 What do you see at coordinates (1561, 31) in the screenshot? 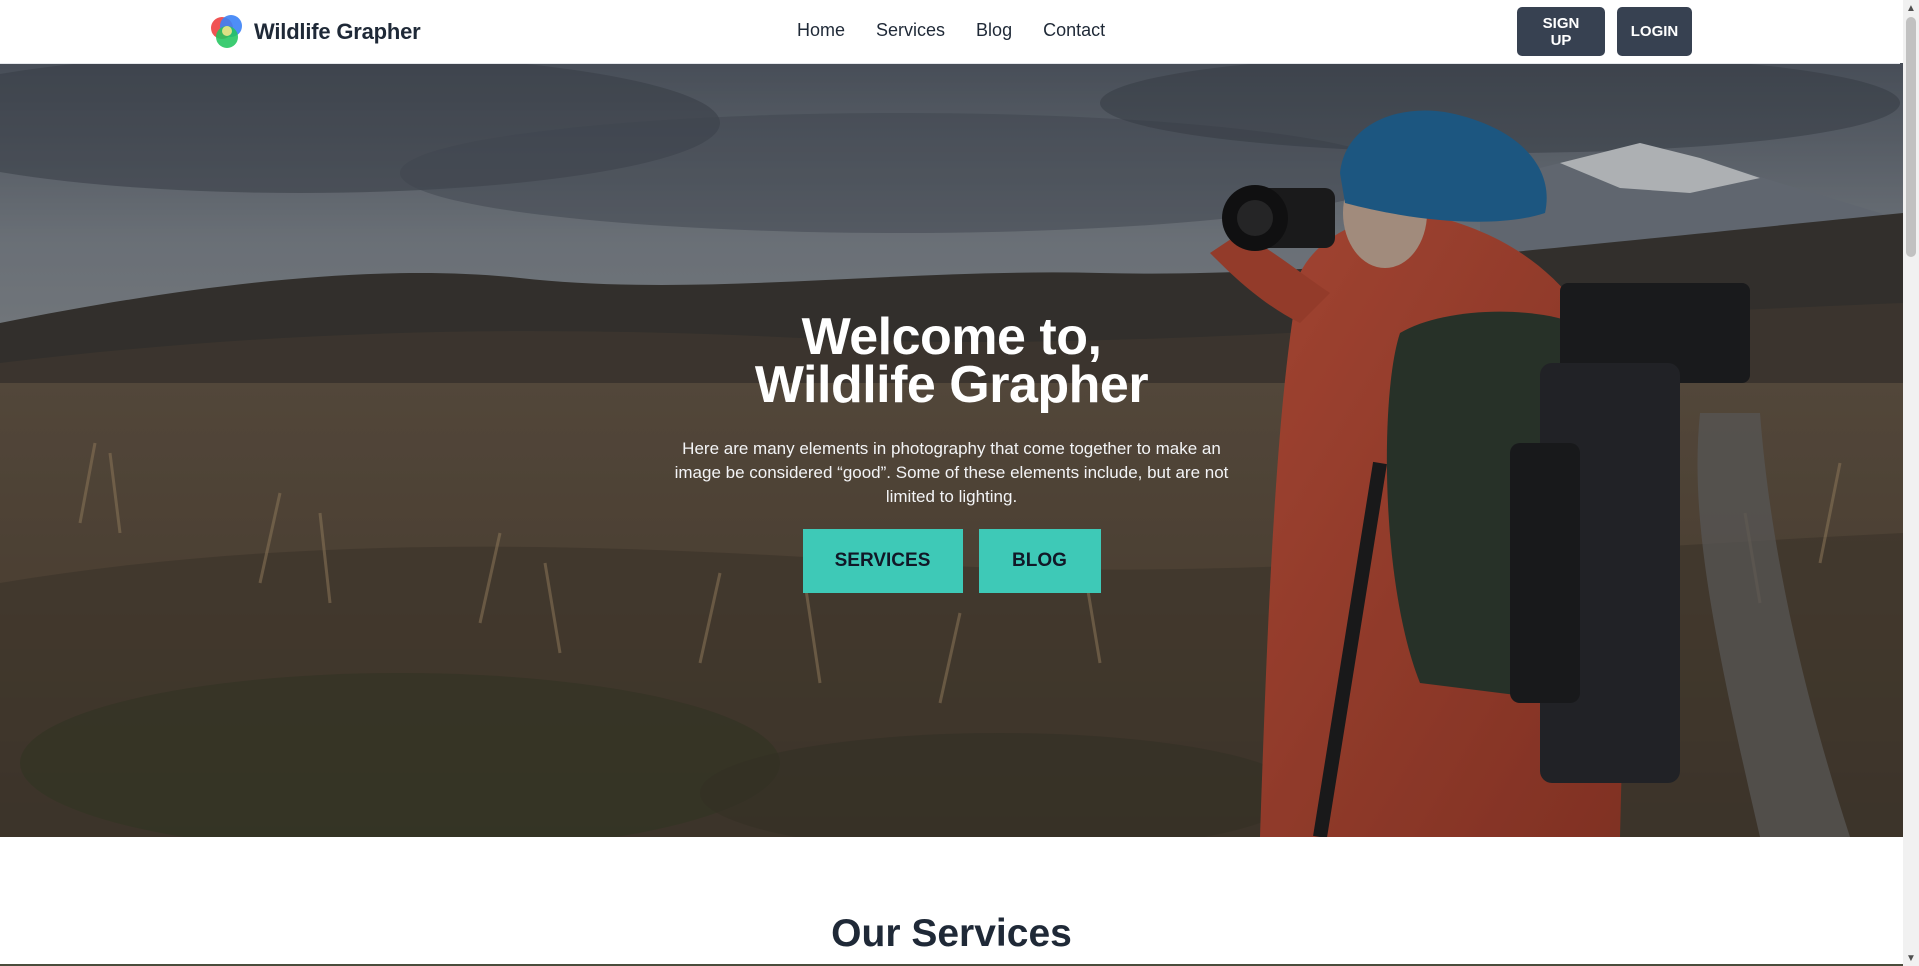
I see `sign-up-button: SIGN UP` at bounding box center [1561, 31].